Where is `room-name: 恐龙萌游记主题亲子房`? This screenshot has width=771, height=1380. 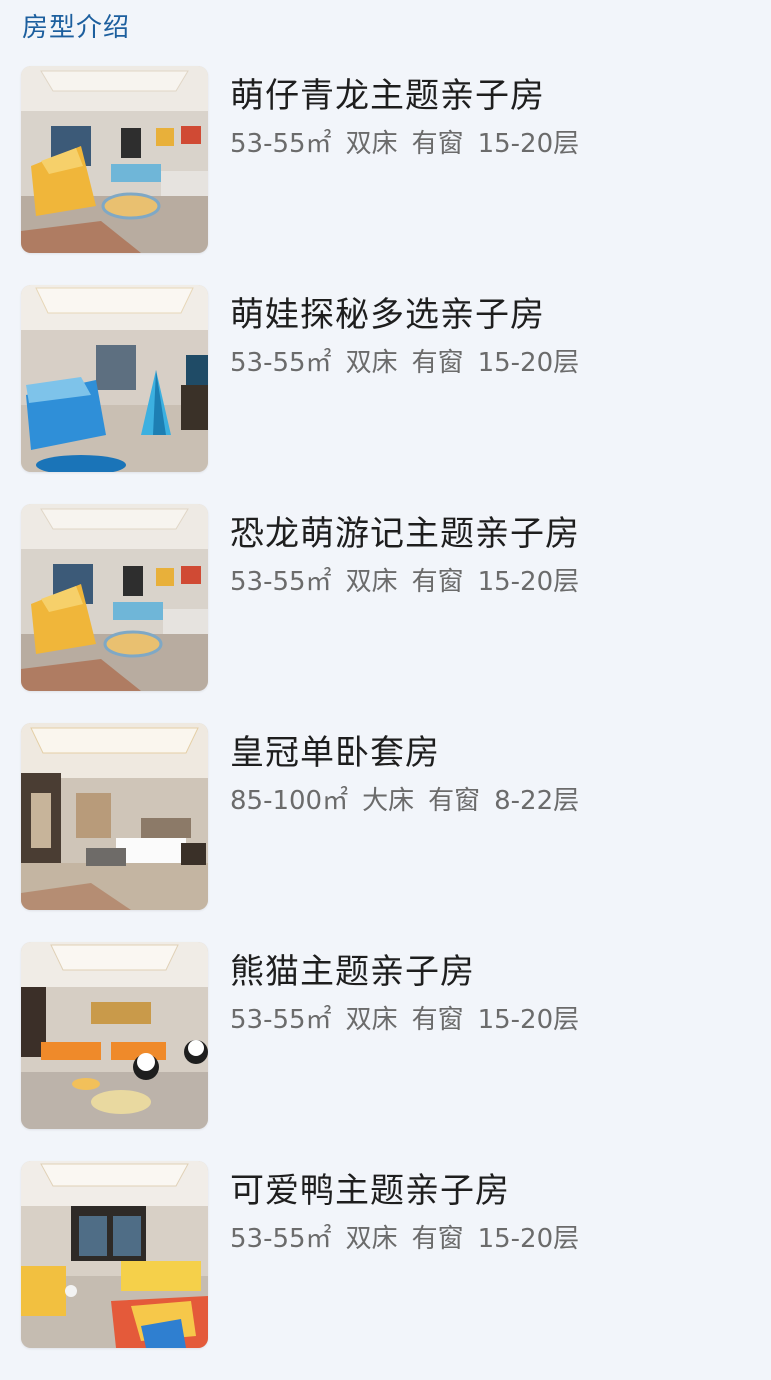 room-name: 恐龙萌游记主题亲子房 is located at coordinates (405, 534).